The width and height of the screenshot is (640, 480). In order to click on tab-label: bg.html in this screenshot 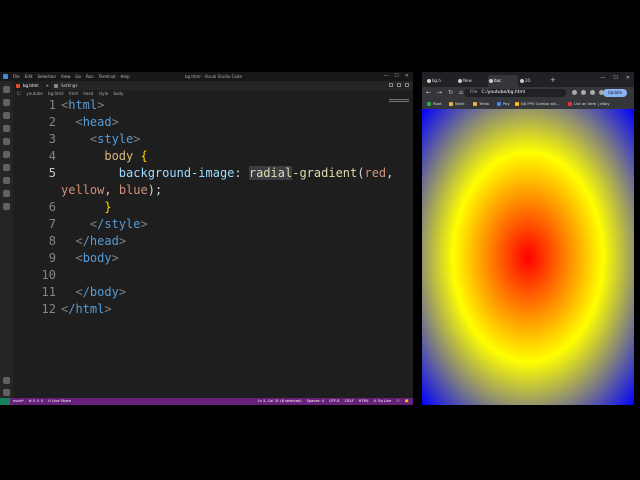, I will do `click(31, 85)`.